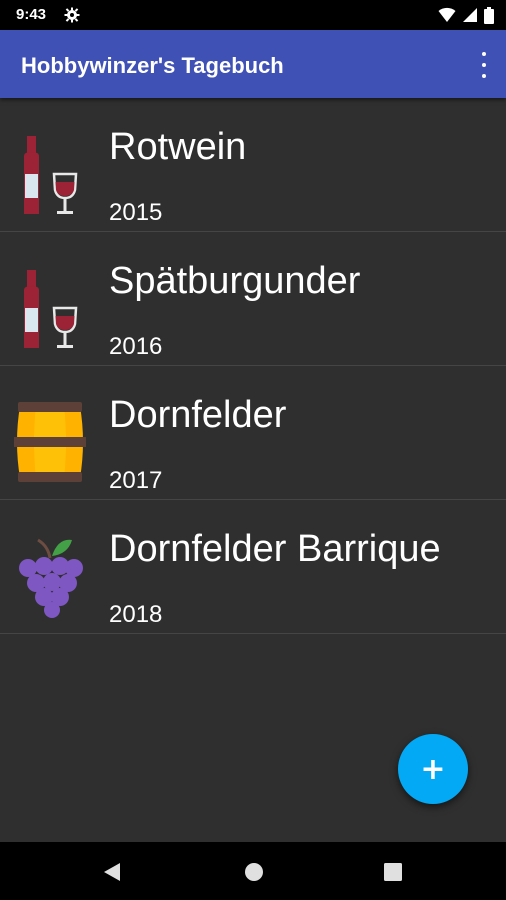 The width and height of the screenshot is (506, 900). I want to click on wine-year: 2018, so click(136, 614).